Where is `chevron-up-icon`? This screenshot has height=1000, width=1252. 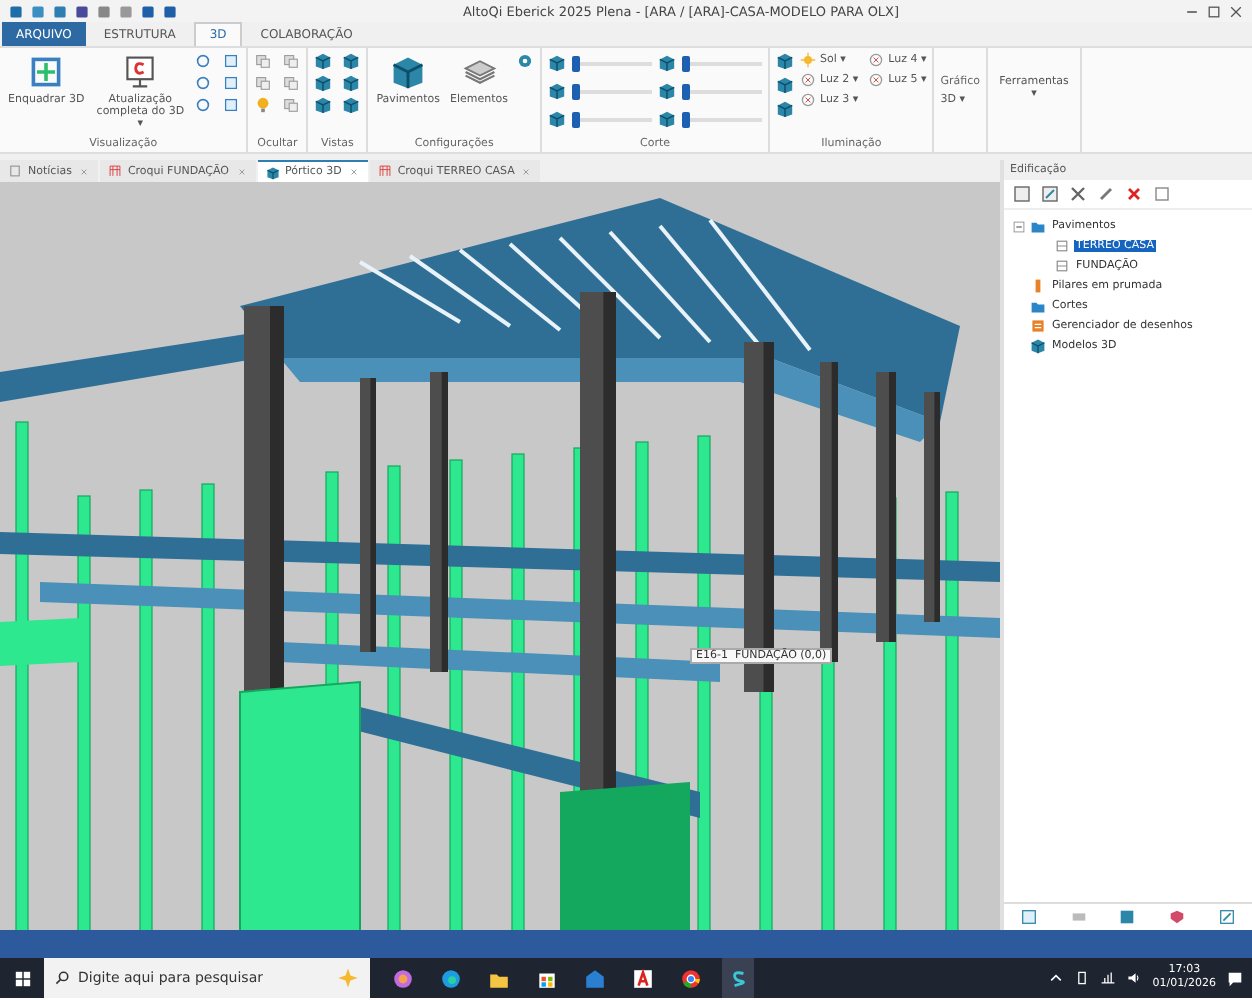 chevron-up-icon is located at coordinates (1056, 978).